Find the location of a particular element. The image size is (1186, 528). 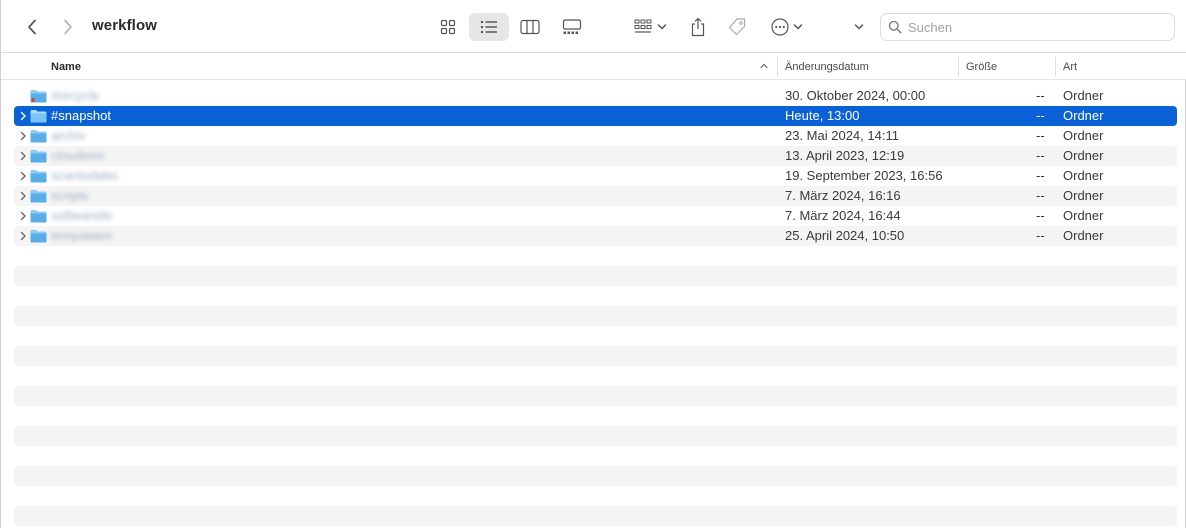

search-field is located at coordinates (1027, 27).